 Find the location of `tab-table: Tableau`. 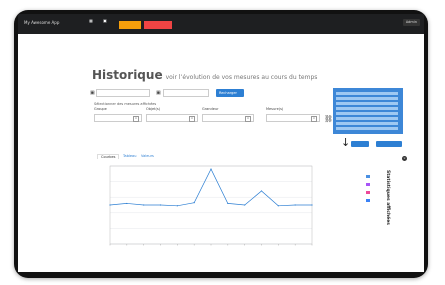

tab-table: Tableau is located at coordinates (129, 156).